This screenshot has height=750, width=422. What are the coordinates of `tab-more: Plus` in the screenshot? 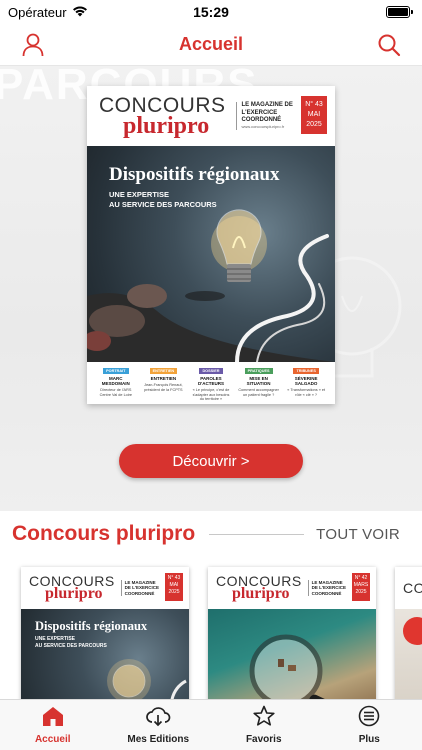 It's located at (369, 725).